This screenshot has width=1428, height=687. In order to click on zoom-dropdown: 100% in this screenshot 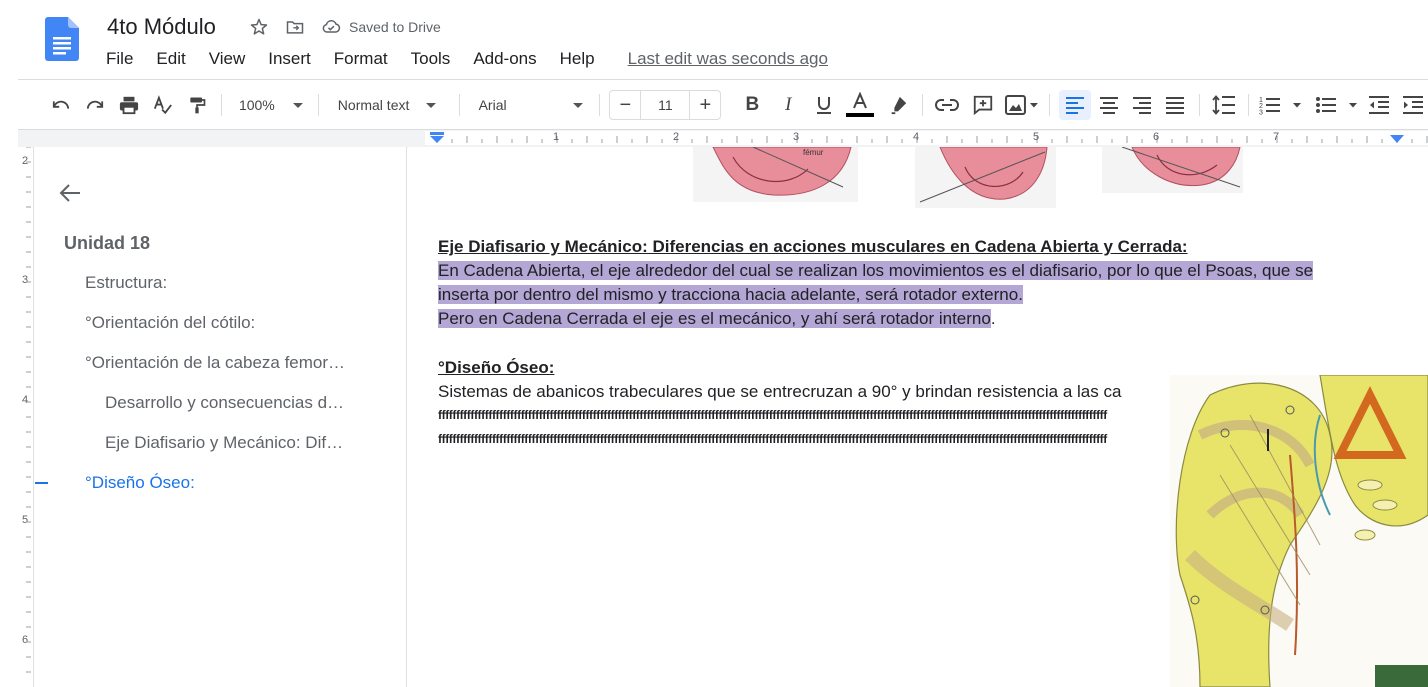, I will do `click(270, 105)`.